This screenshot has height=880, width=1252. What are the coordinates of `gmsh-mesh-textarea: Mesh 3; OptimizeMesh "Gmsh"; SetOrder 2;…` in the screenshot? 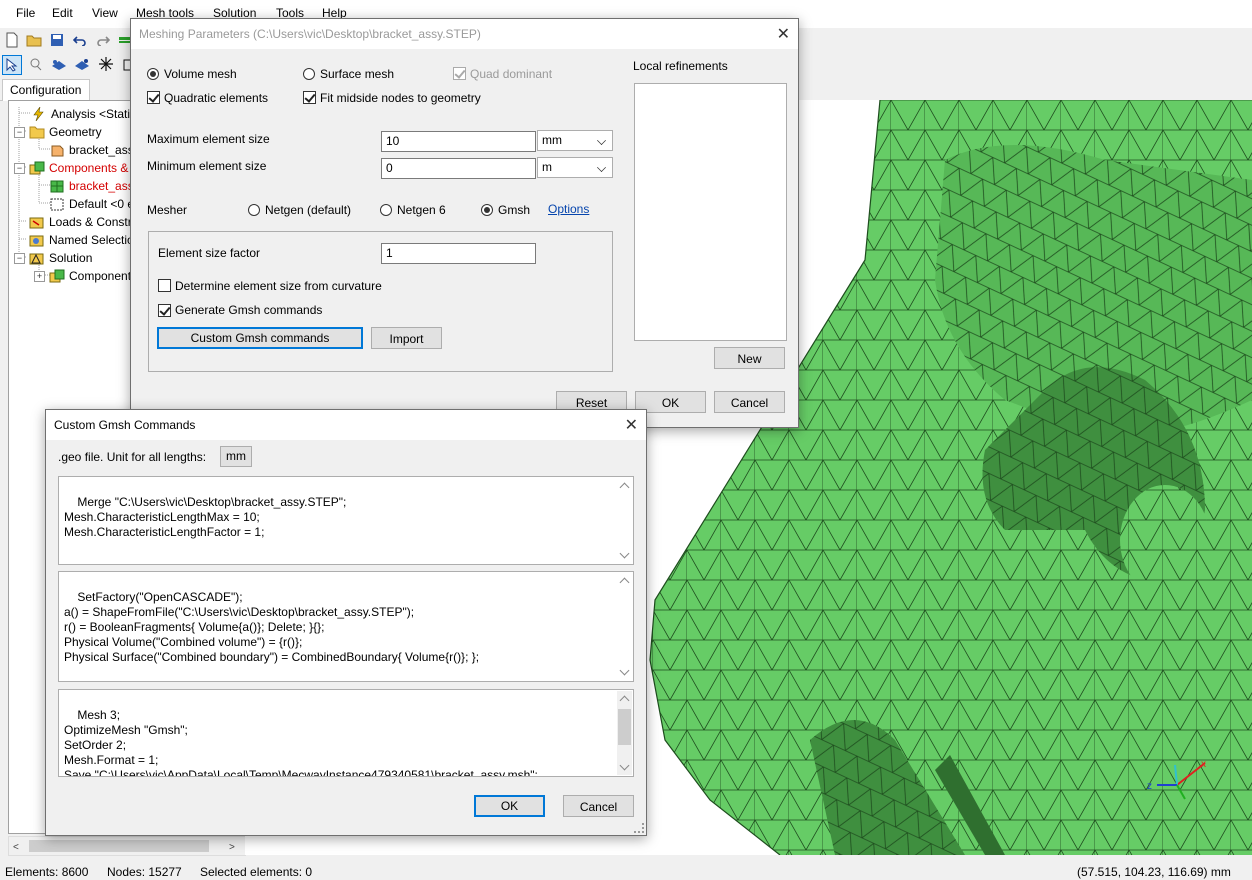 It's located at (346, 733).